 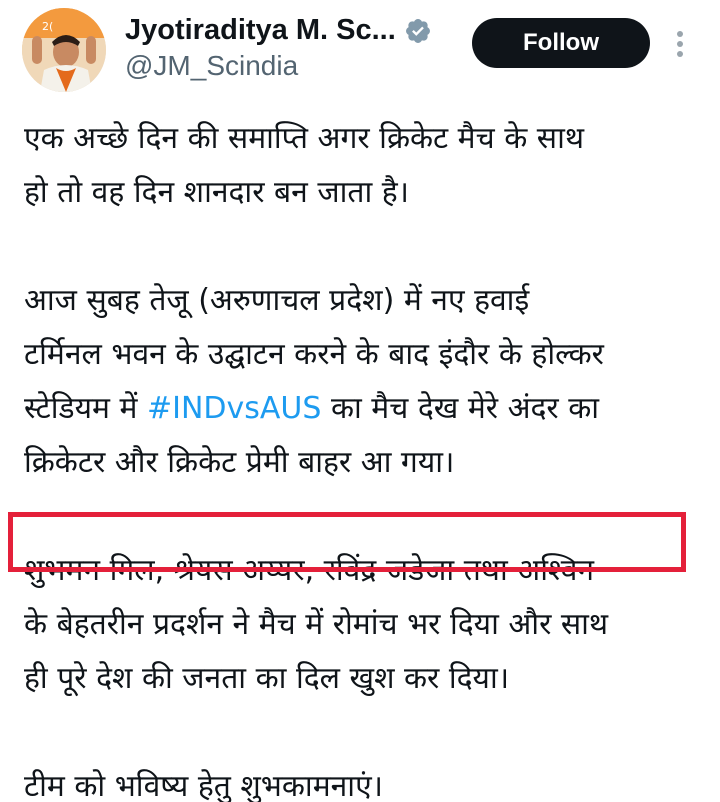 I want to click on svg-text: 2(, so click(x=47, y=26).